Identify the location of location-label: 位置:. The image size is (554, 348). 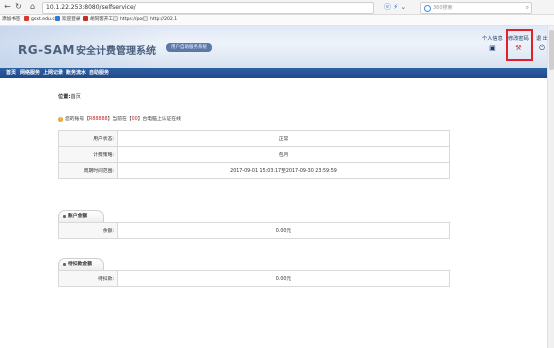
(64, 97).